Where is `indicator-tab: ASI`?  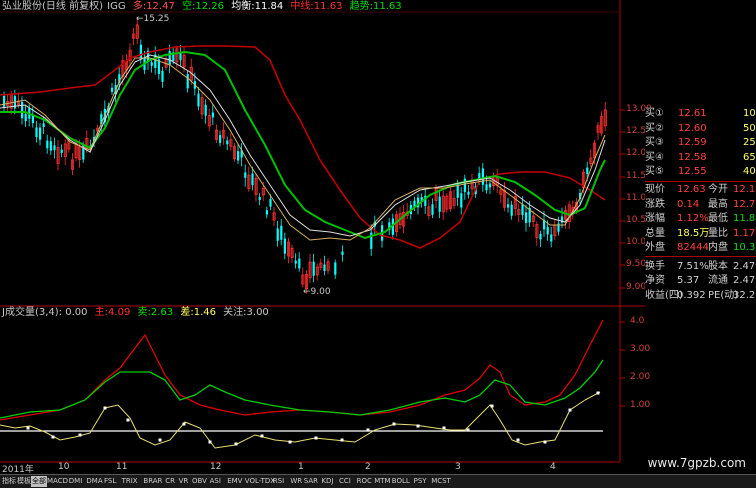 indicator-tab: ASI is located at coordinates (215, 481).